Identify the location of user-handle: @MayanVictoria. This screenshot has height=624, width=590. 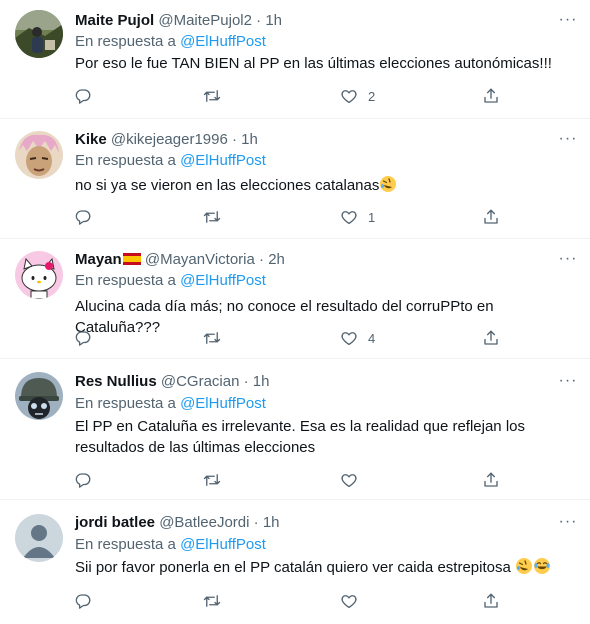
(200, 259).